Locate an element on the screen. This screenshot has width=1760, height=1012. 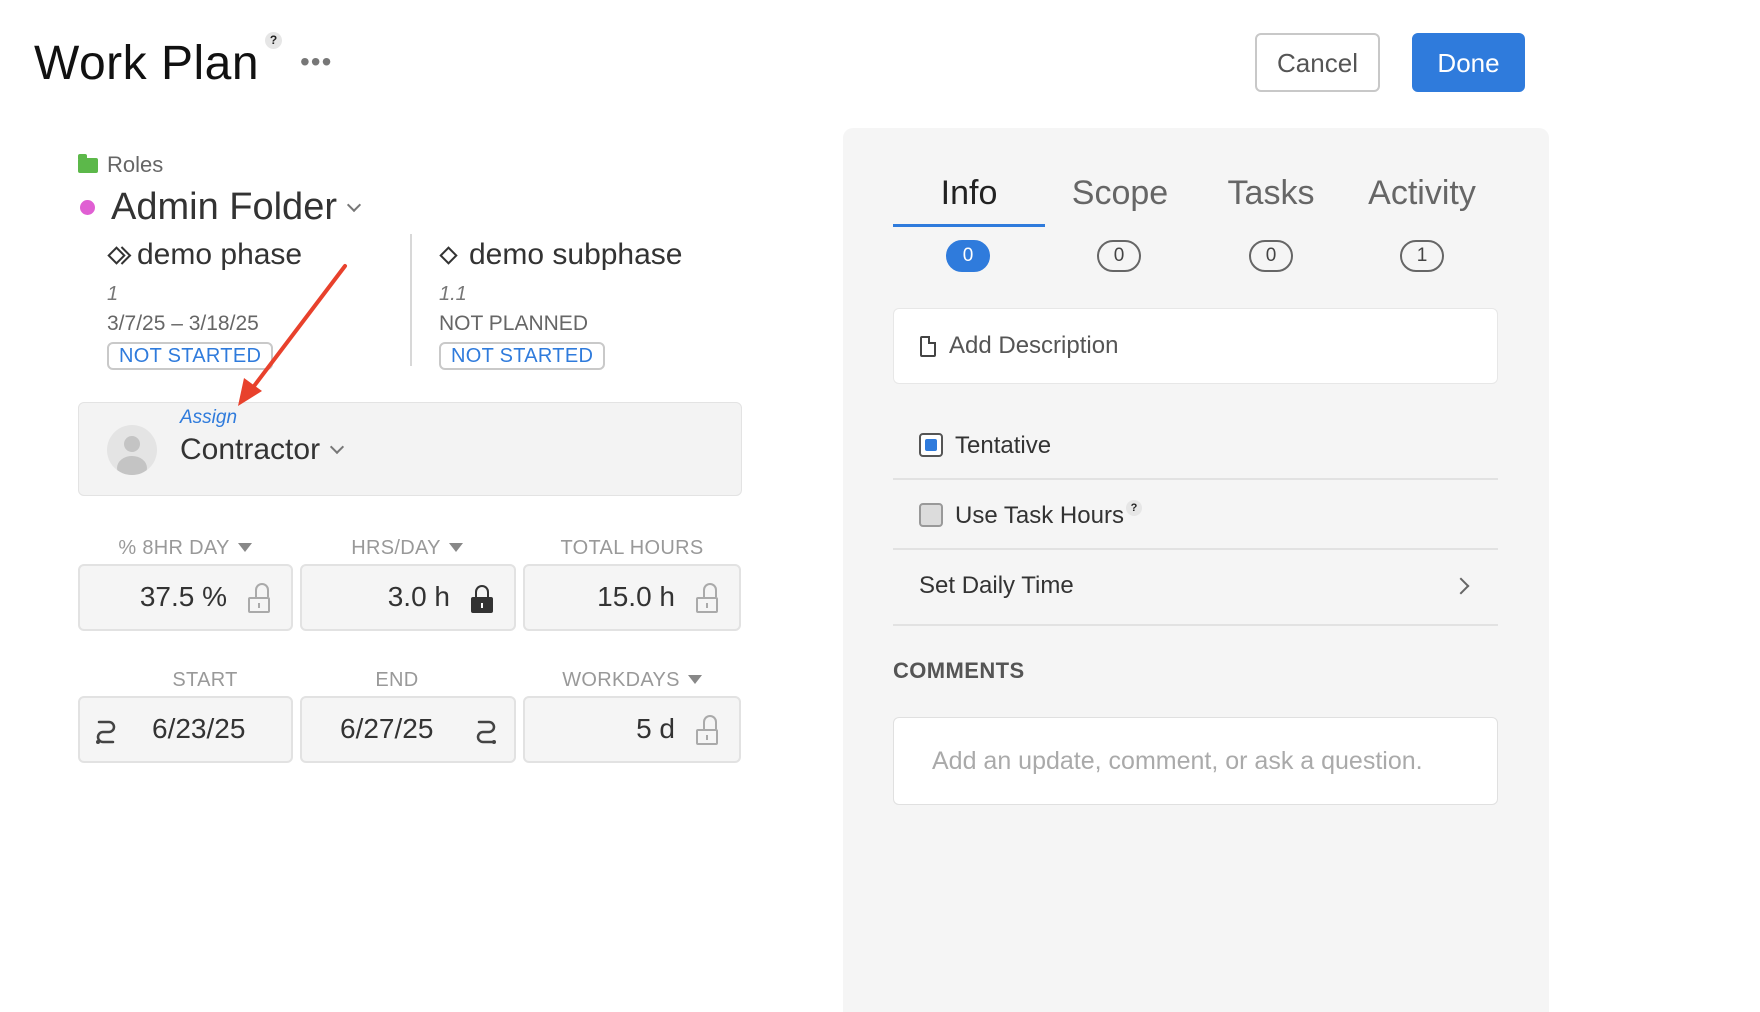
tab-activity: Activity is located at coordinates (1422, 193).